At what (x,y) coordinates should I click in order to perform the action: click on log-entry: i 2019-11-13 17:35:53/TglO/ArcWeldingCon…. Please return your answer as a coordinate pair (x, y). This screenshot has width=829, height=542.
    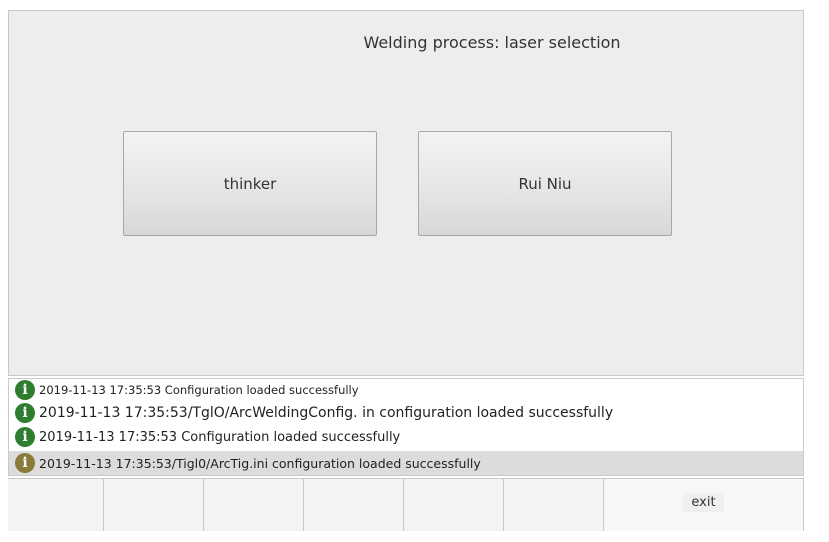
    Looking at the image, I should click on (406, 413).